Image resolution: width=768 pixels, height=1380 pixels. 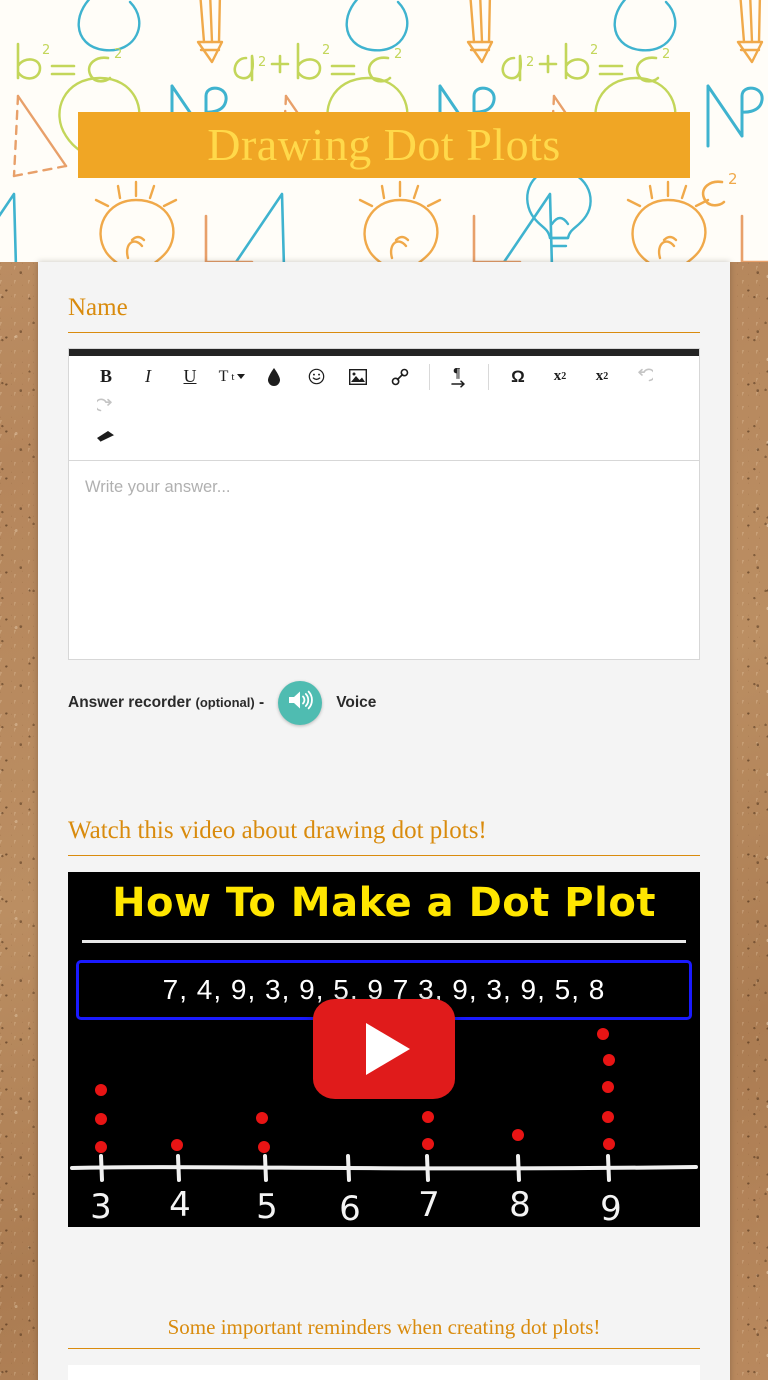 I want to click on special-character-icon: Ω, so click(x=518, y=377).